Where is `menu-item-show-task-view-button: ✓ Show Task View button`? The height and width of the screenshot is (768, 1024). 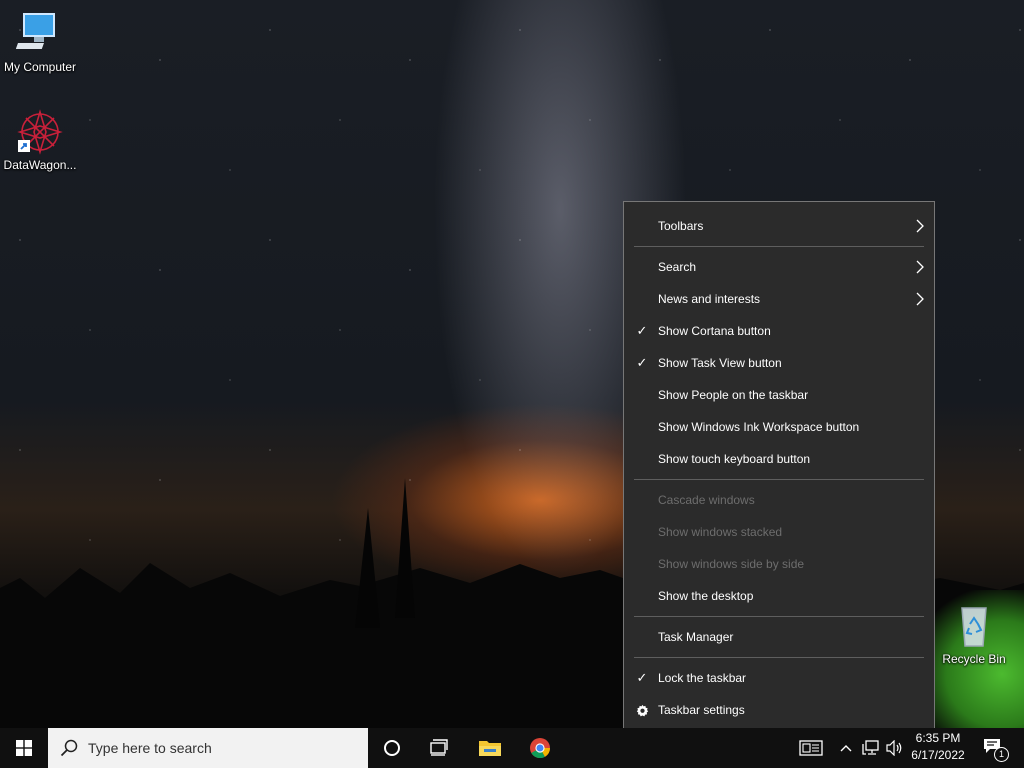
menu-item-show-task-view-button: ✓ Show Task View button is located at coordinates (779, 363).